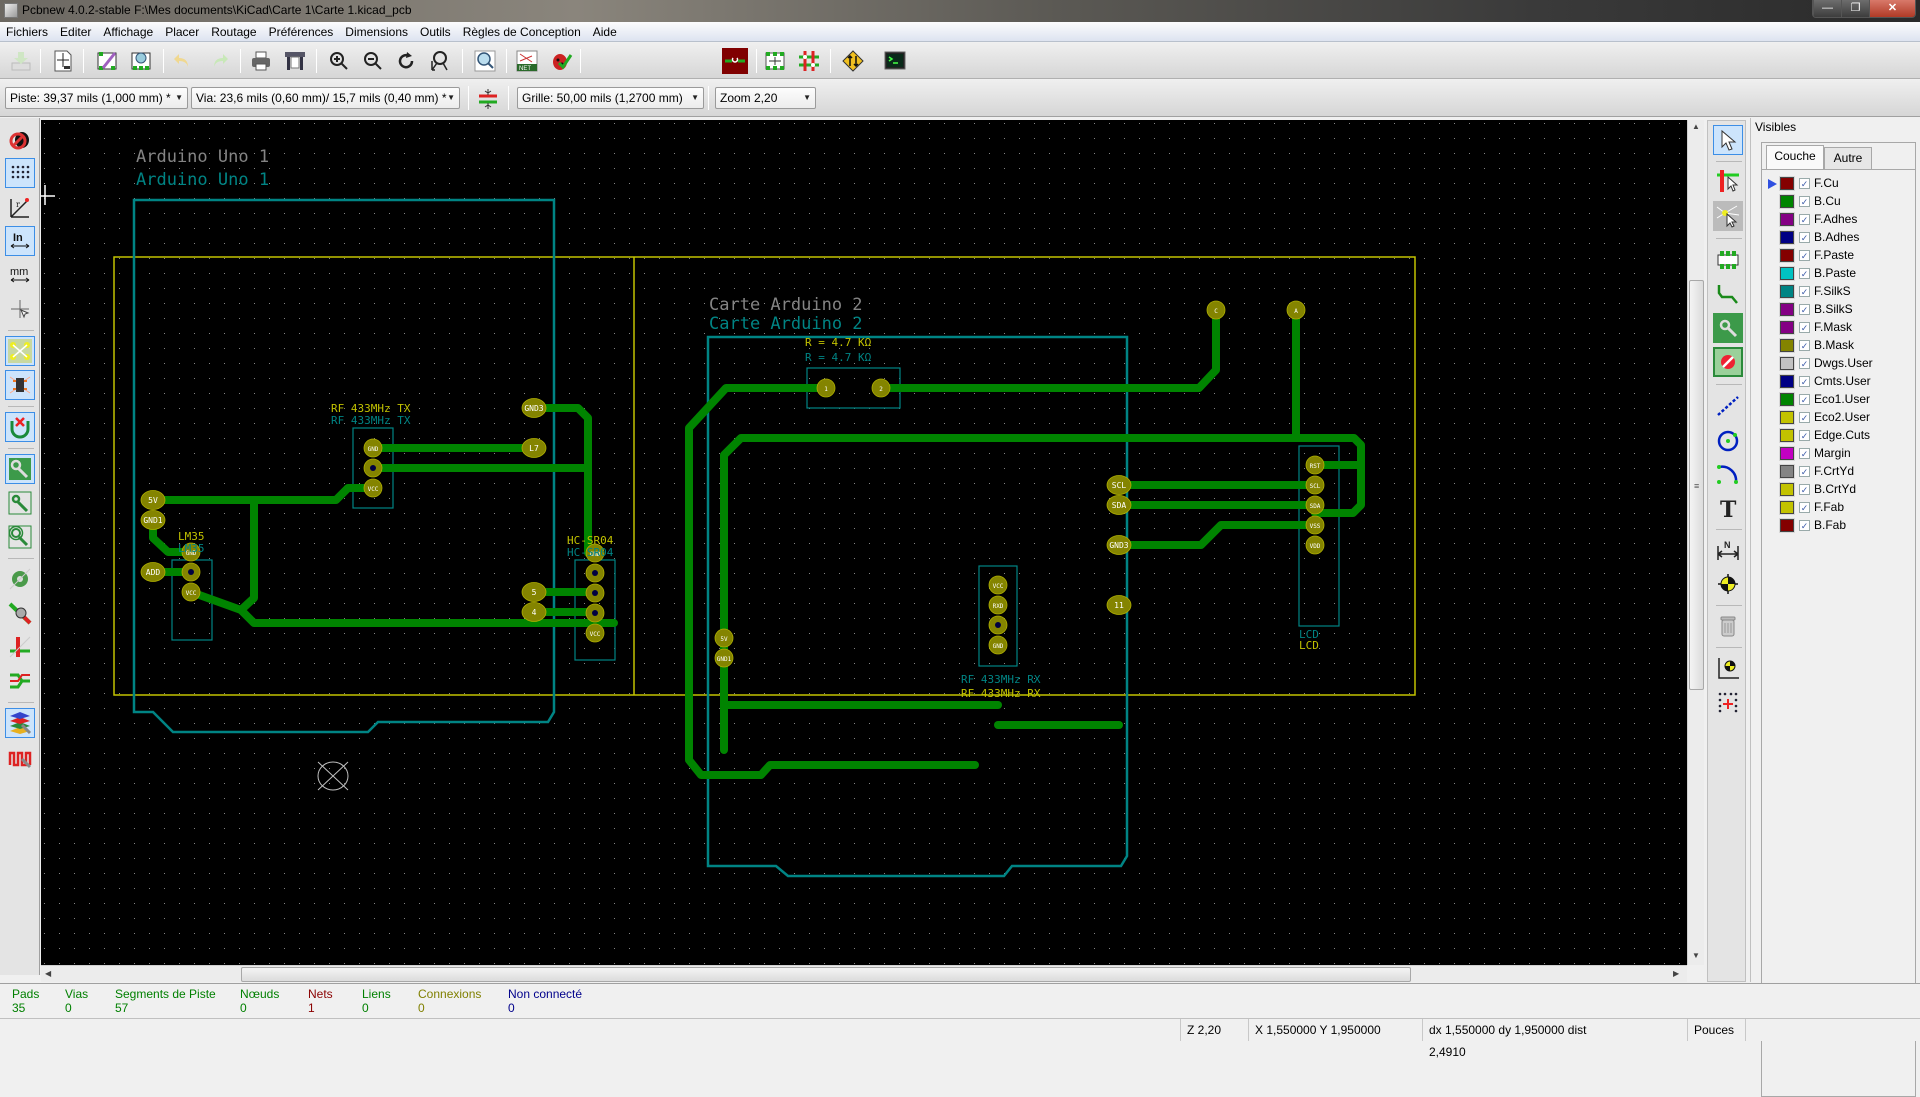 The height and width of the screenshot is (1097, 1920). I want to click on auto-delete-track-icon, so click(20, 427).